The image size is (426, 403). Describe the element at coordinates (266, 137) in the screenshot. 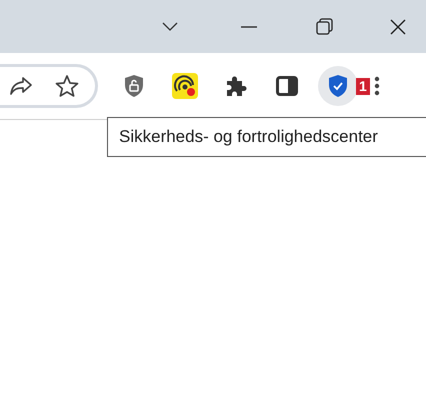

I see `tooltip: Sikkerheds- og fortrolighedscenter` at that location.